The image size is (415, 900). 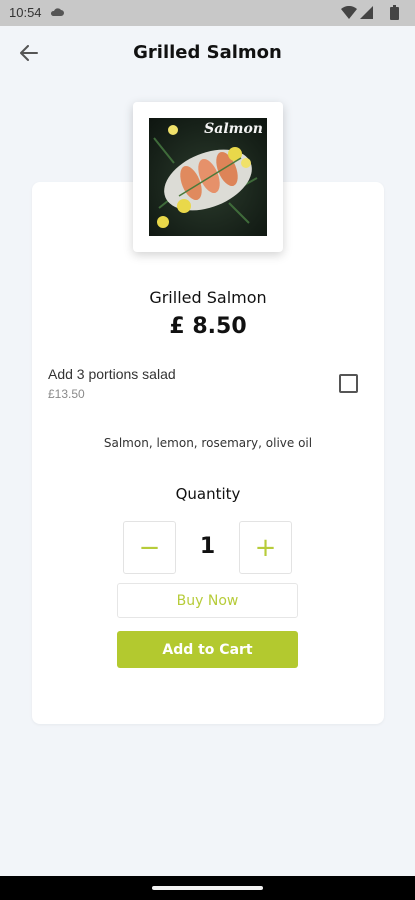 I want to click on minus-icon: −, so click(x=149, y=547).